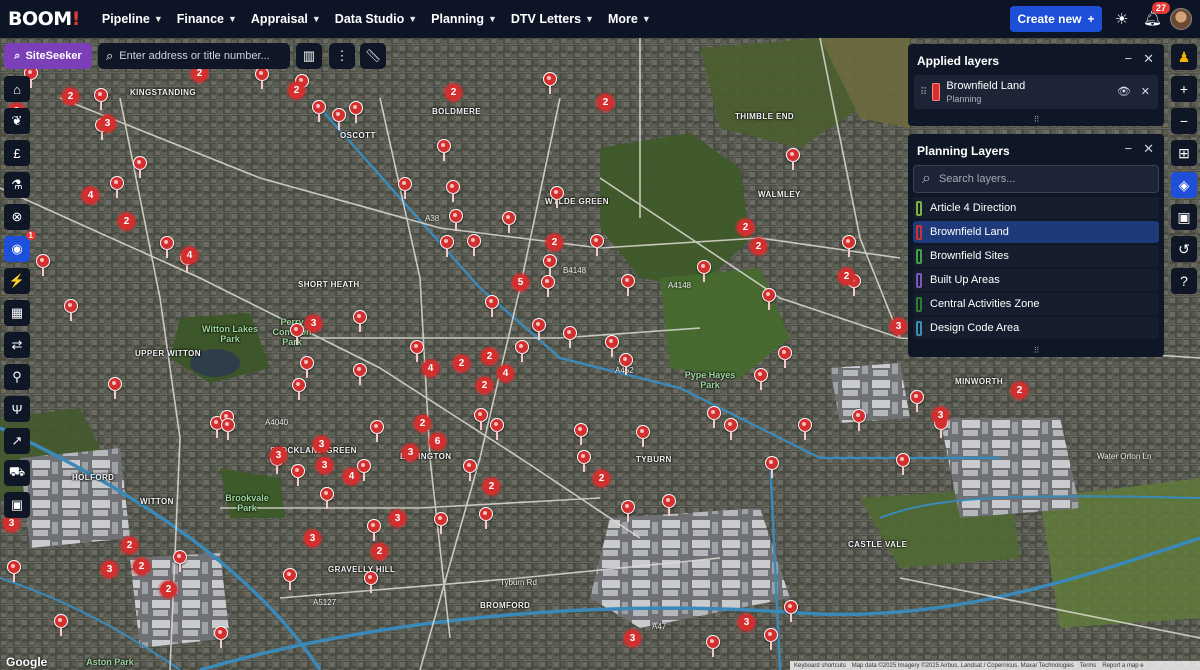 This screenshot has width=1200, height=670. What do you see at coordinates (44, 19) in the screenshot?
I see `brand-logo: BOOM!` at bounding box center [44, 19].